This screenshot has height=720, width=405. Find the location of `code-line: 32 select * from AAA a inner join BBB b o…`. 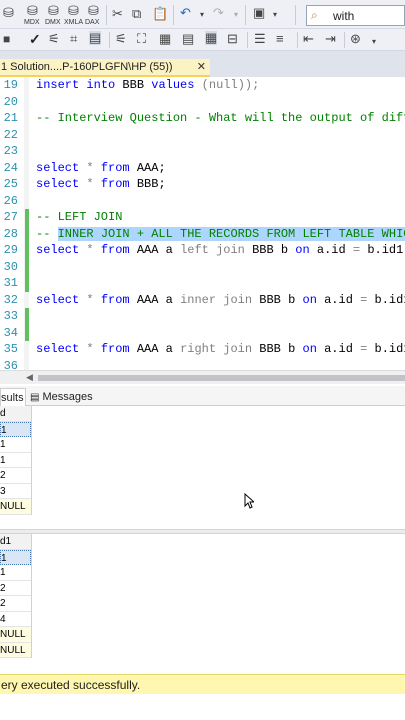

code-line: 32 select * from AAA a inner join BBB b o… is located at coordinates (202, 300).